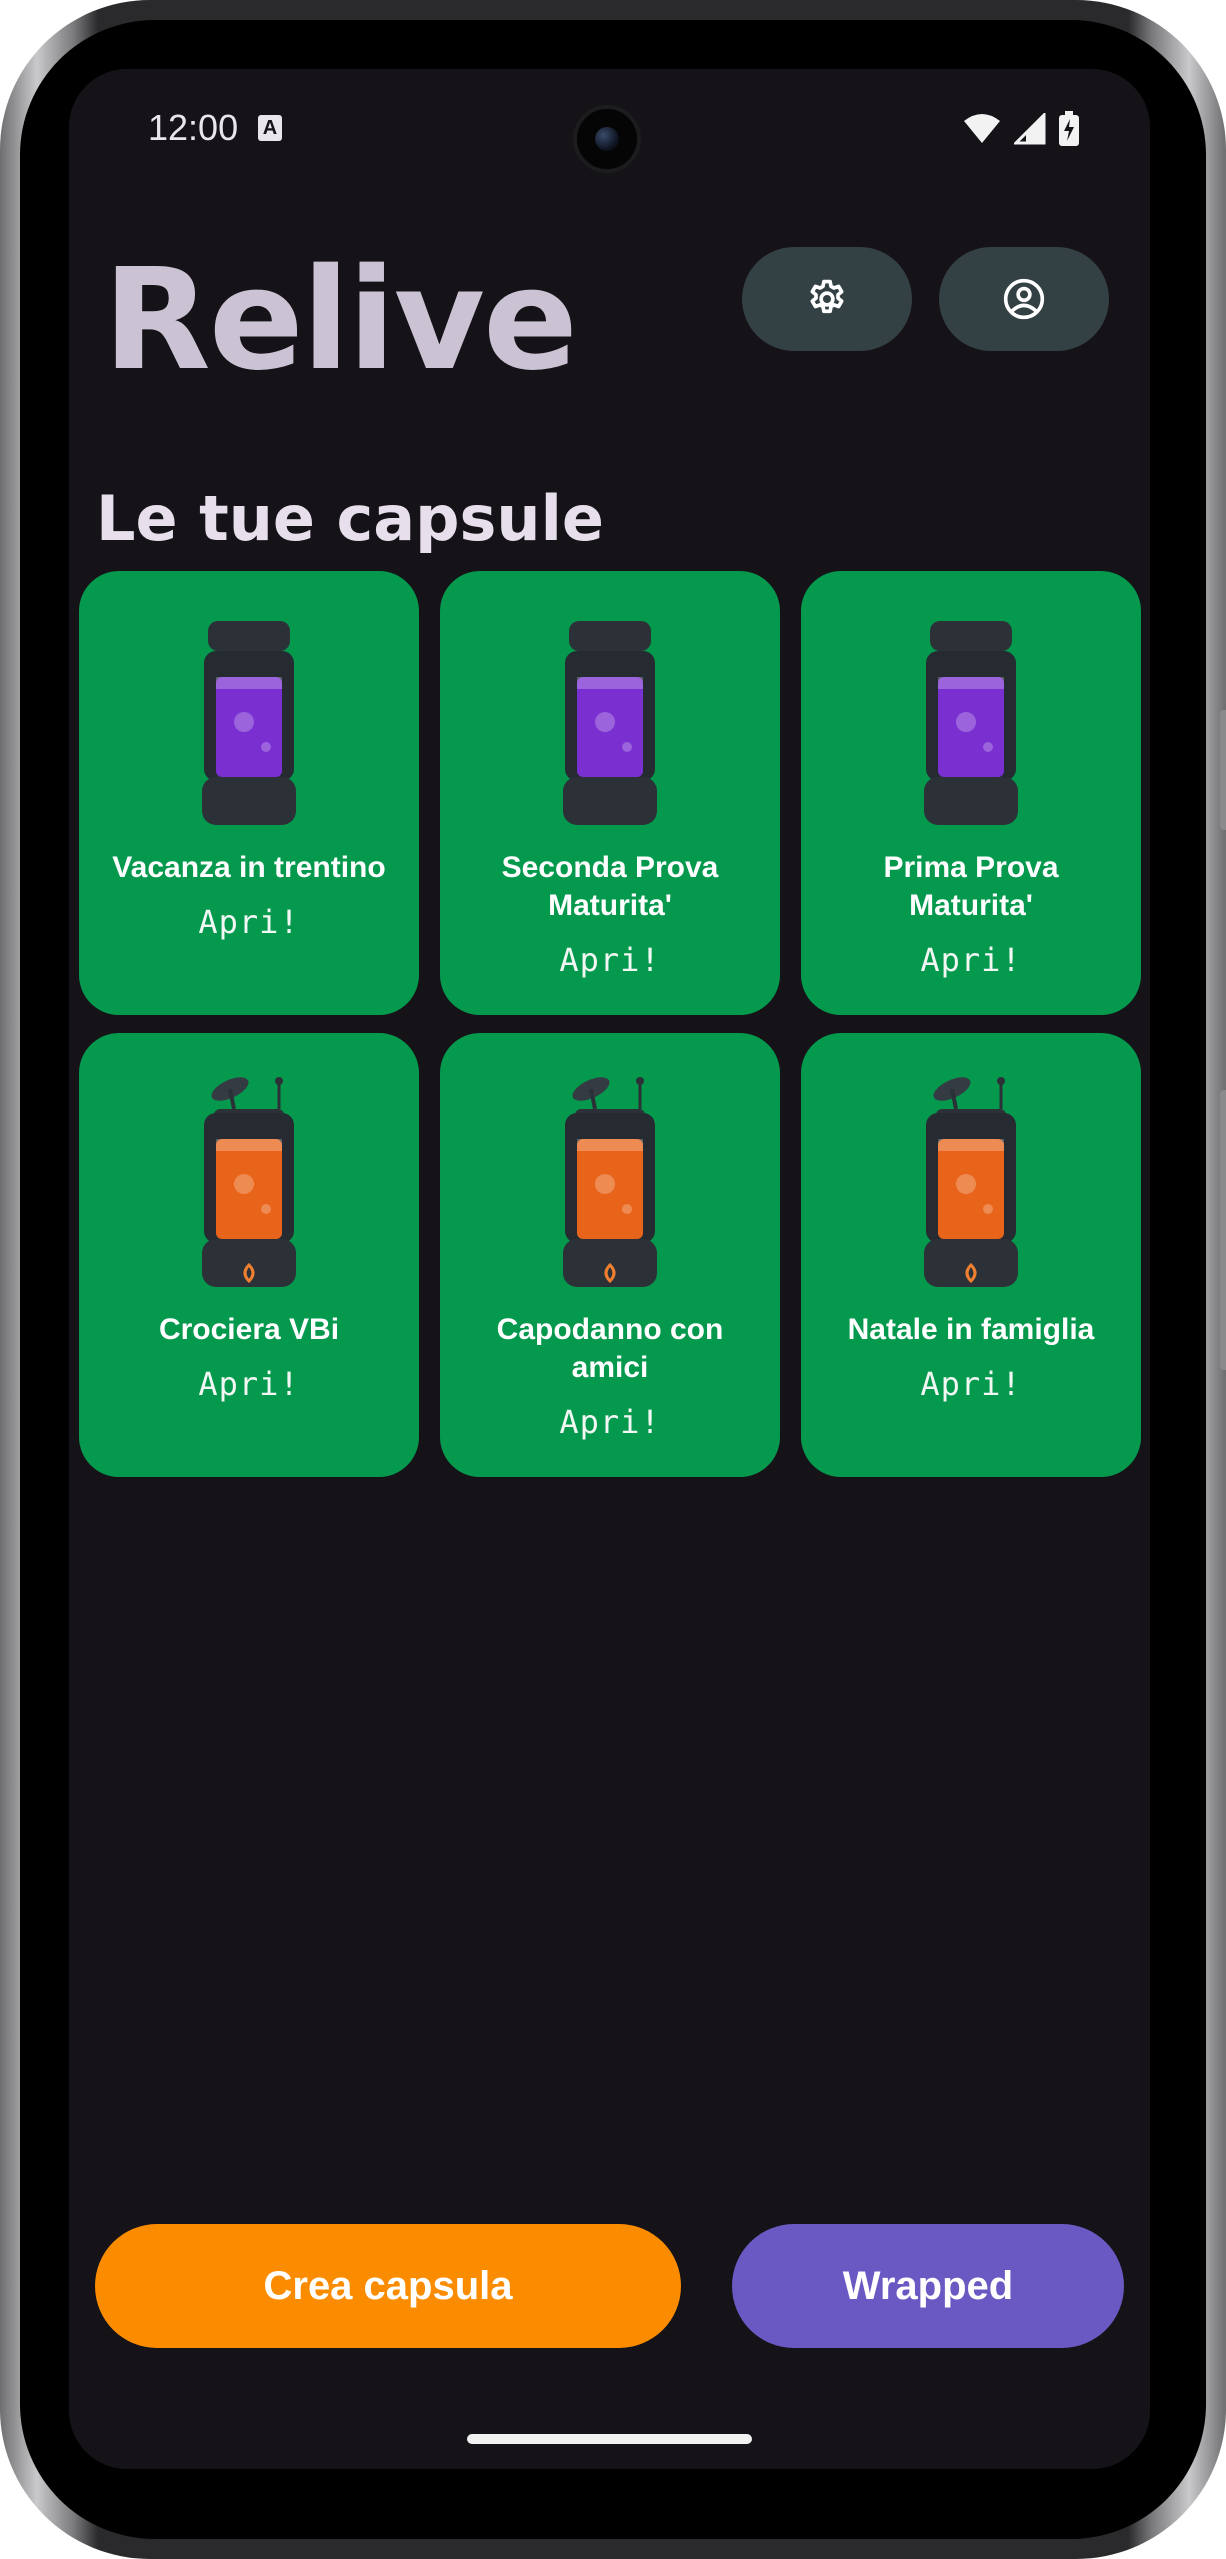 The width and height of the screenshot is (1226, 2559). I want to click on capsule-card: Natale in famiglia Apri!, so click(971, 1255).